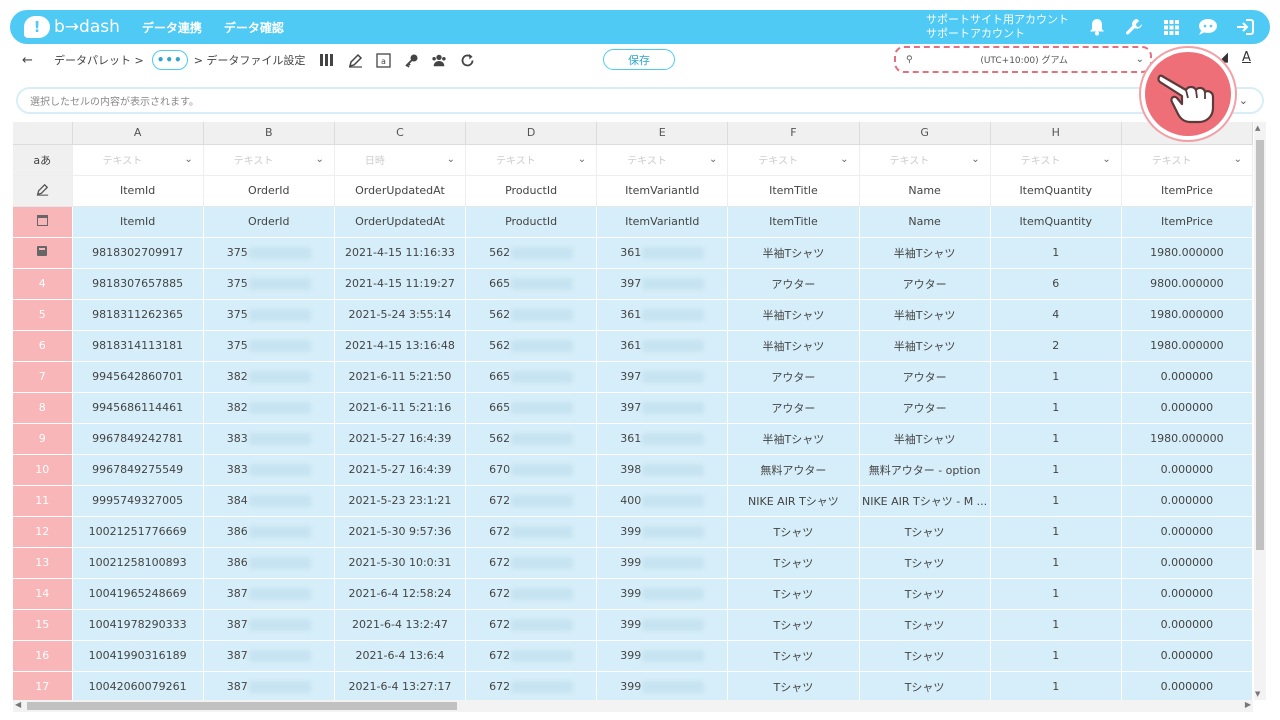 The height and width of the screenshot is (720, 1280). I want to click on column-name-cell: ProductId, so click(531, 191).